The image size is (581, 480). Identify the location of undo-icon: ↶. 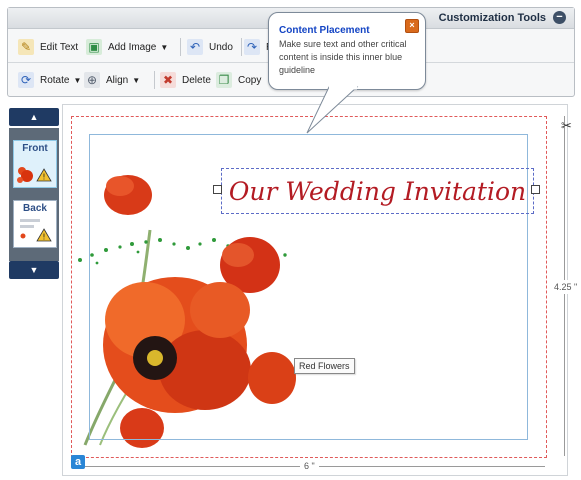
(195, 47).